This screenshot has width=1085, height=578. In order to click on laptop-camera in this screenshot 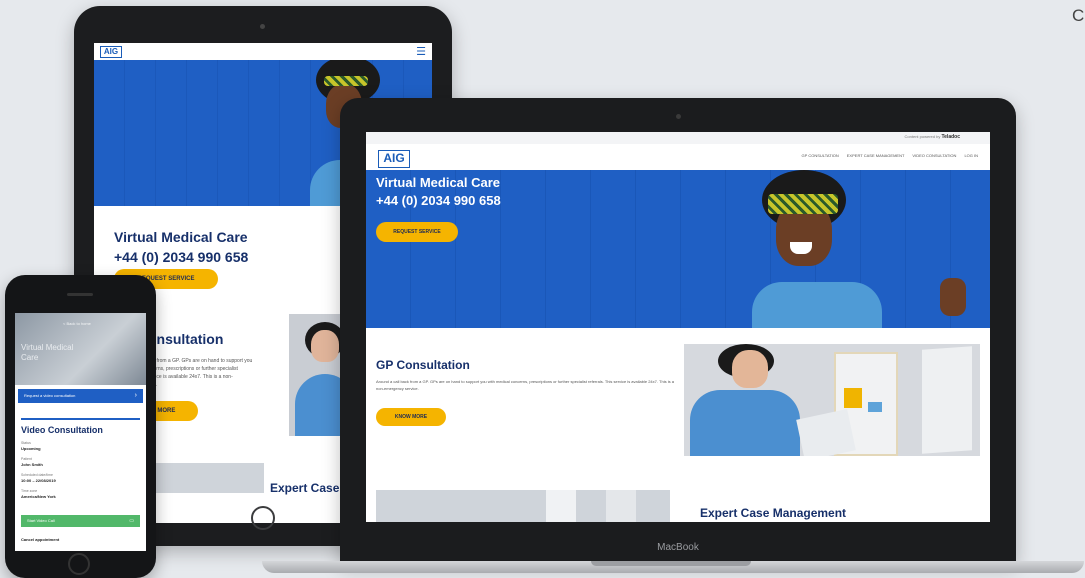, I will do `click(678, 116)`.